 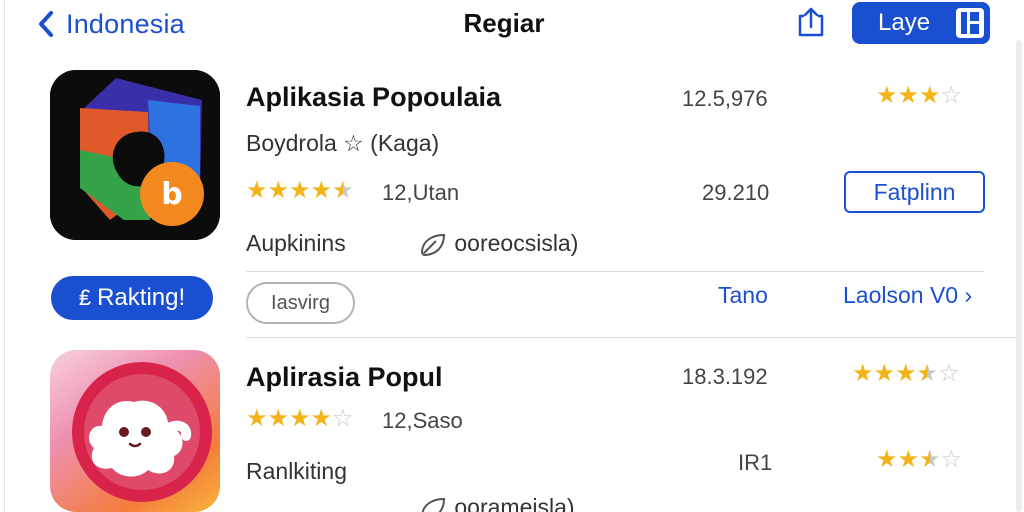 I want to click on ranking-label: Rakting!, so click(x=141, y=297).